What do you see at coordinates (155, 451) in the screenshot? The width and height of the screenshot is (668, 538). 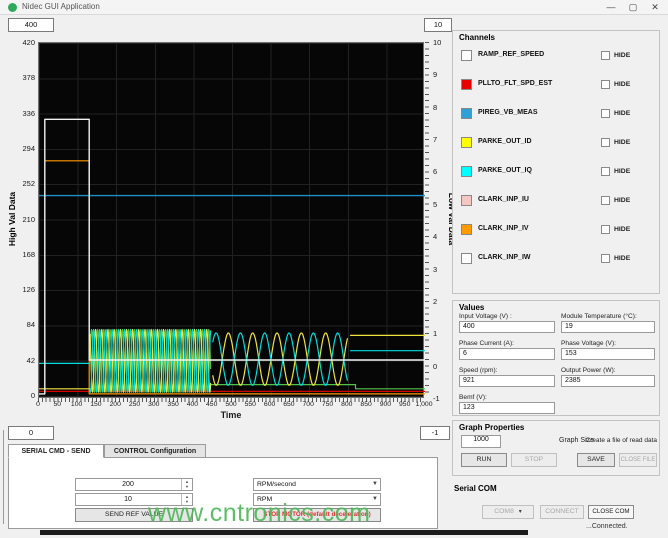 I see `tab-control-configuration: CONTROL Configuration` at bounding box center [155, 451].